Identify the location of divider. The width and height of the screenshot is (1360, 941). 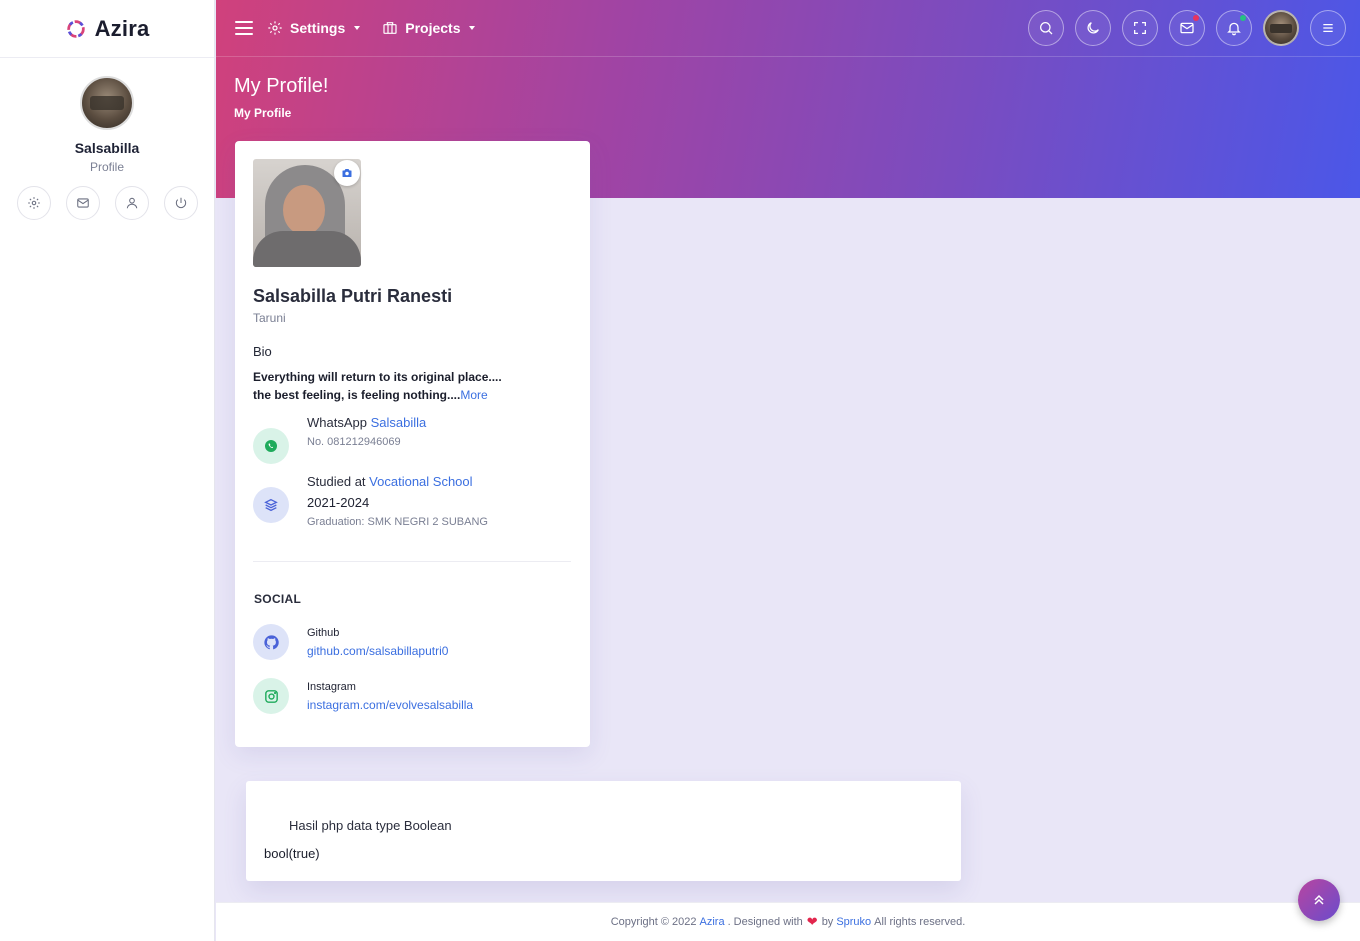
(412, 561).